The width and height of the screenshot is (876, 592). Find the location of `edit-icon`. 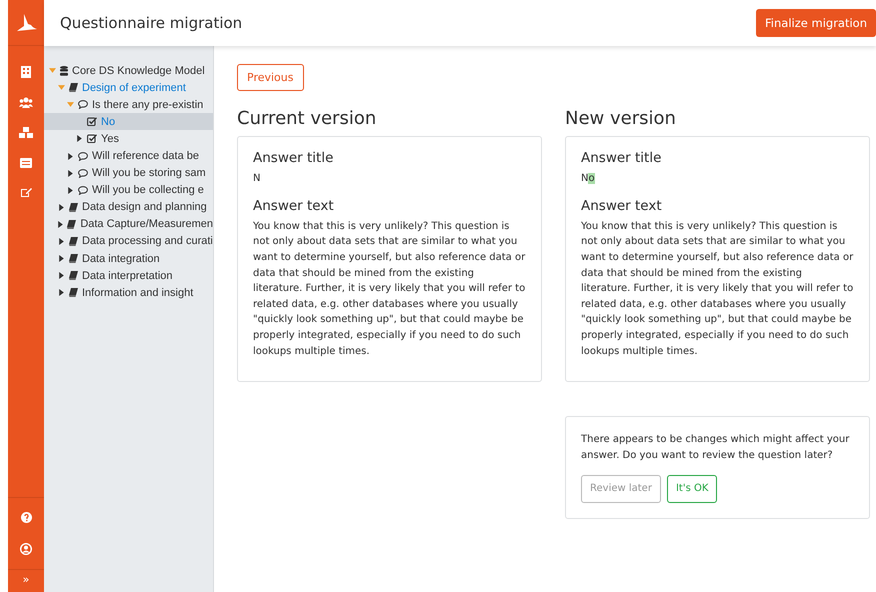

edit-icon is located at coordinates (26, 192).